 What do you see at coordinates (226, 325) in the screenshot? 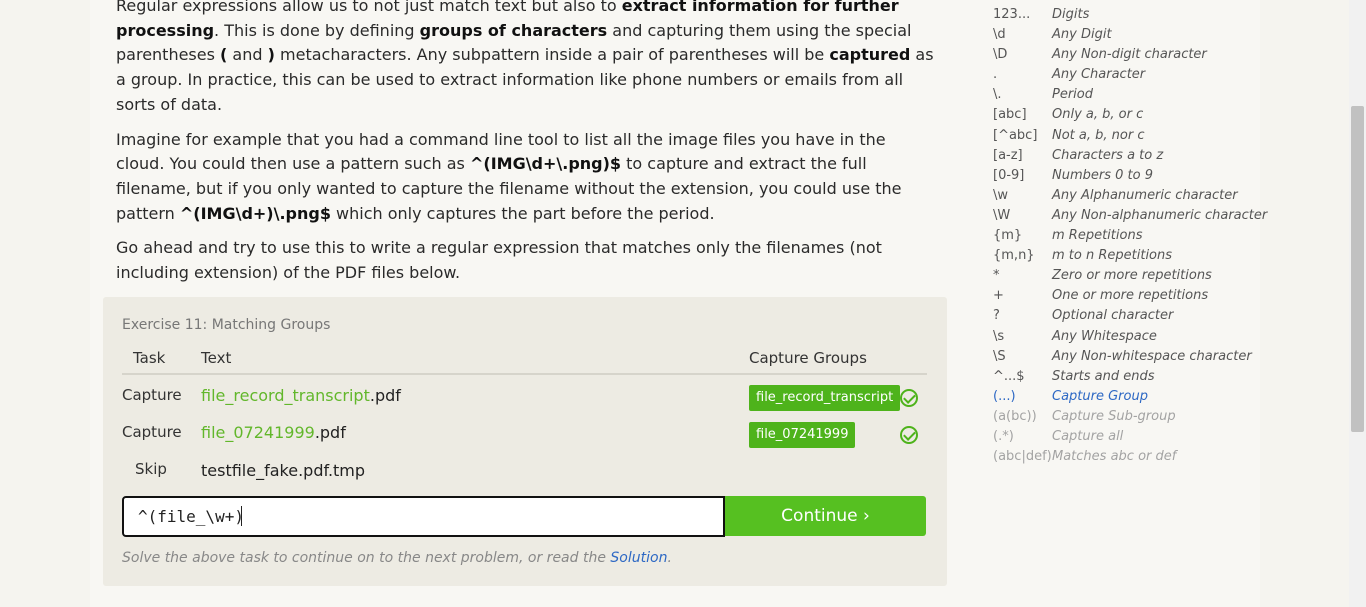
I see `exercise-title: Exercise 11: Matching Groups` at bounding box center [226, 325].